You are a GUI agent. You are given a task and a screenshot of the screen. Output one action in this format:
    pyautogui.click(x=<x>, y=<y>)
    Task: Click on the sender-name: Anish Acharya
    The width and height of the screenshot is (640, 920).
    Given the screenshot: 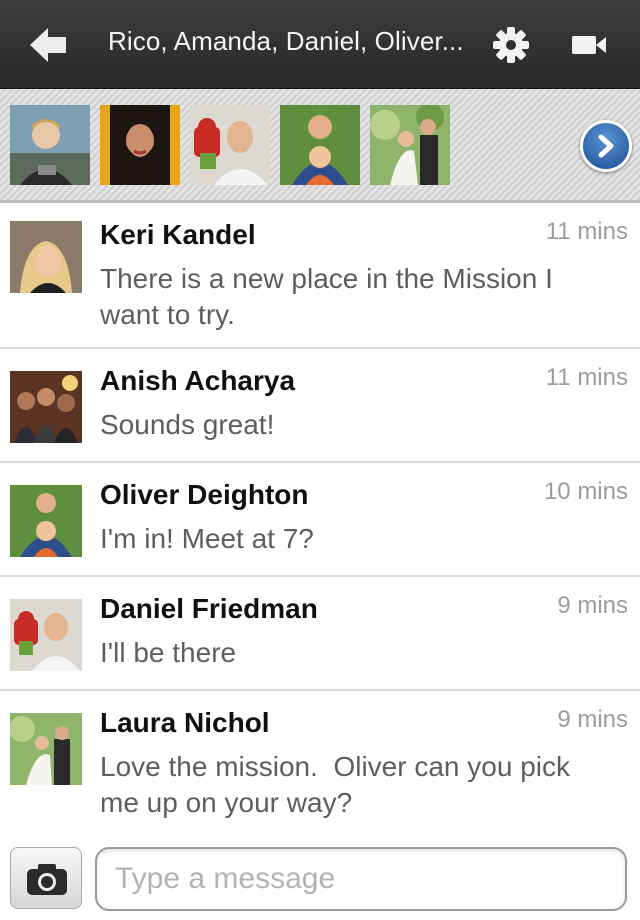 What is the action you would take?
    pyautogui.click(x=198, y=380)
    